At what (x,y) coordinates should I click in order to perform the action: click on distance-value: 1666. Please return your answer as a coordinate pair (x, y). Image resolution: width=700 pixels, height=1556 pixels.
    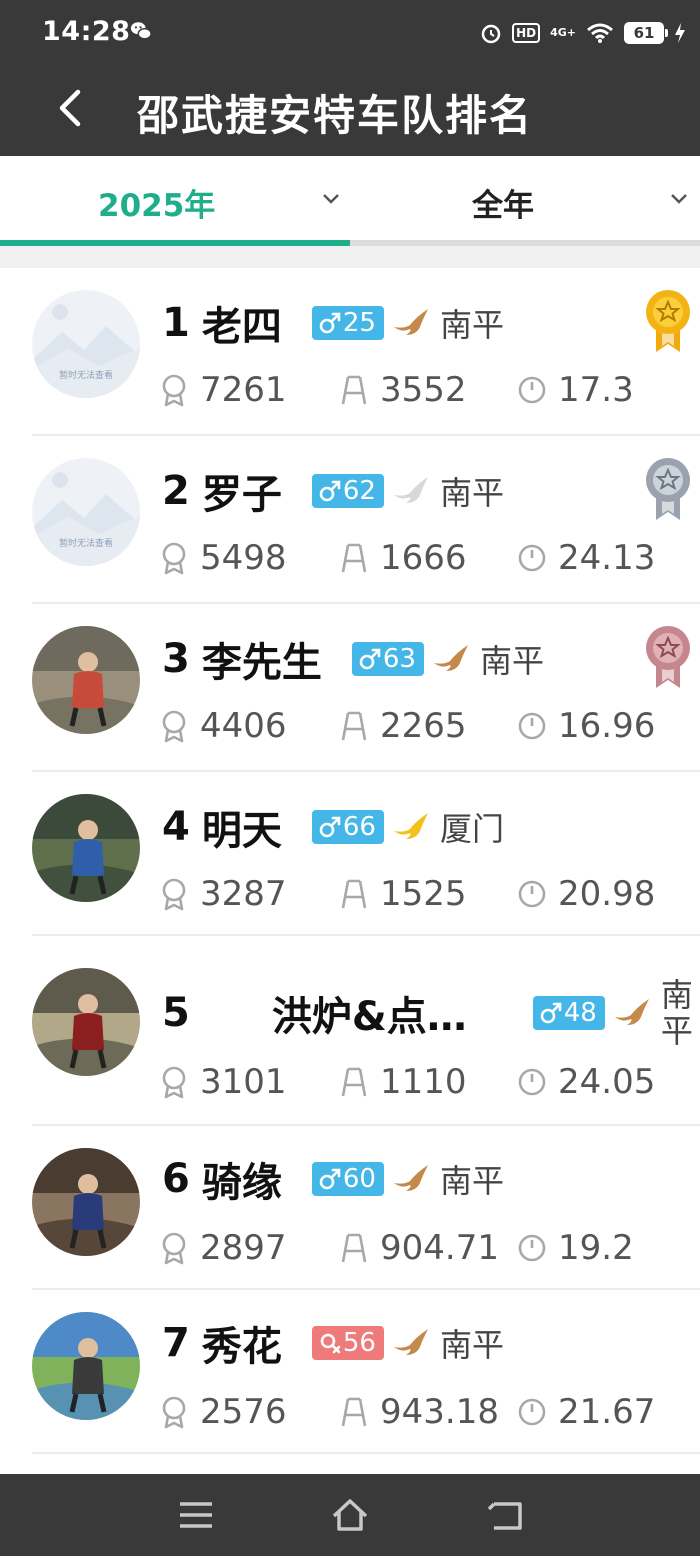
    Looking at the image, I should click on (423, 558).